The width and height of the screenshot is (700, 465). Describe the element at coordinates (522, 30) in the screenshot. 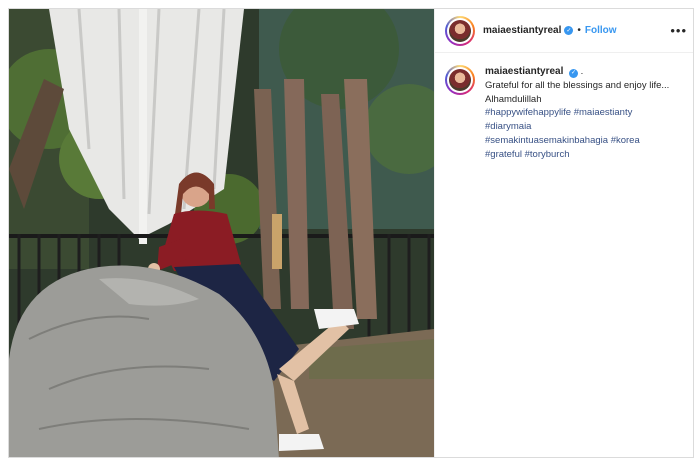

I see `username: maiaestiantyreal` at that location.